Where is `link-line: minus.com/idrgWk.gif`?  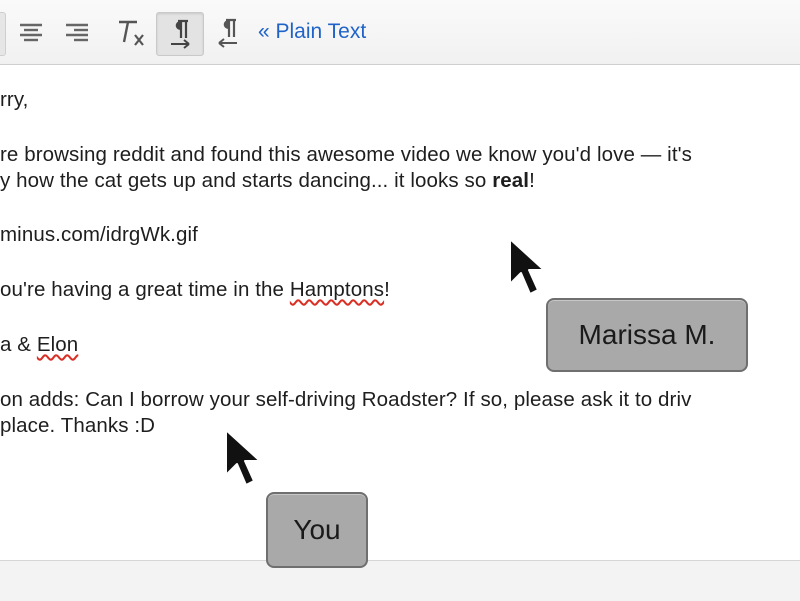 link-line: minus.com/idrgWk.gif is located at coordinates (99, 235).